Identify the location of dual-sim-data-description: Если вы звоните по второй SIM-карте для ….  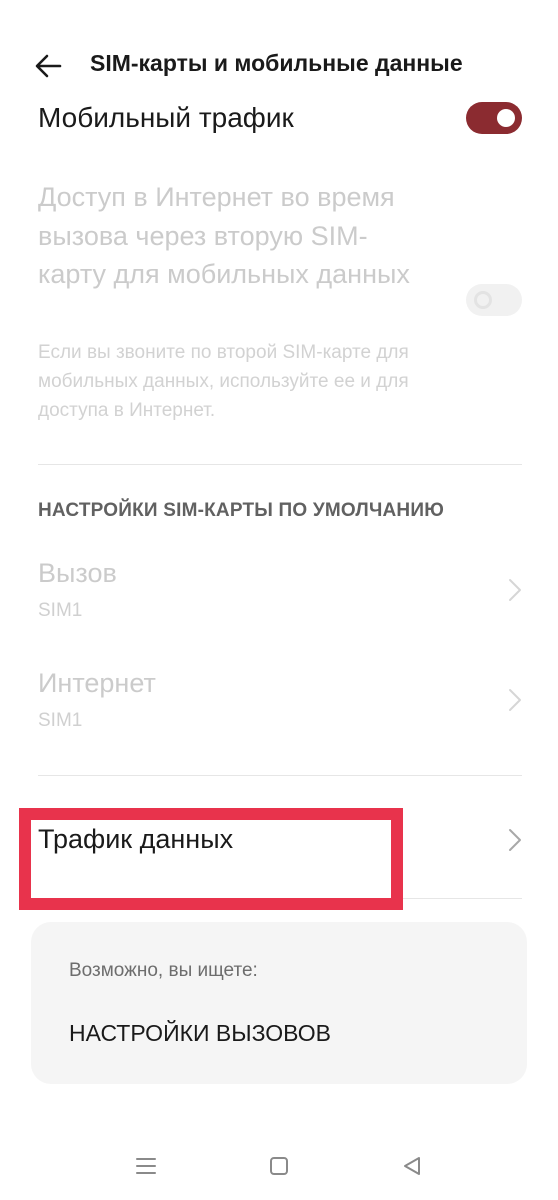
(223, 381).